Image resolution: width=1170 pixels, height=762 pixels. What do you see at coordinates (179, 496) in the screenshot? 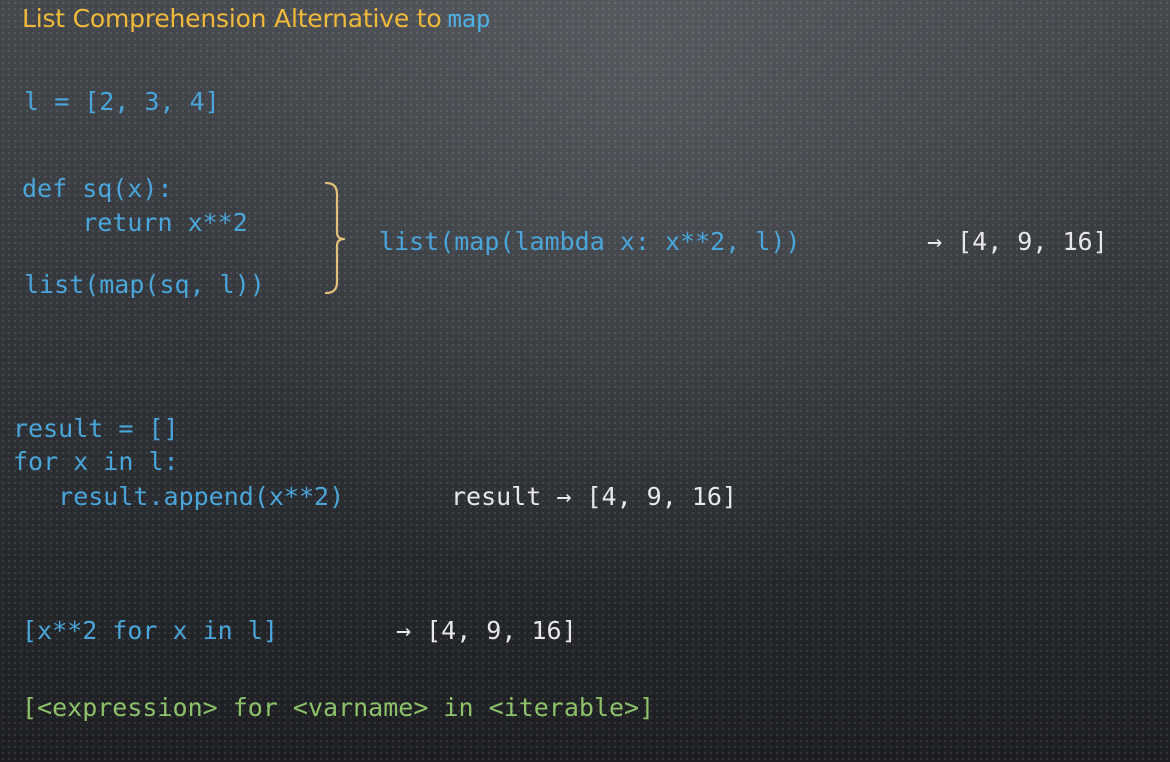
I see `code-append-line: result.append(x**2)` at bounding box center [179, 496].